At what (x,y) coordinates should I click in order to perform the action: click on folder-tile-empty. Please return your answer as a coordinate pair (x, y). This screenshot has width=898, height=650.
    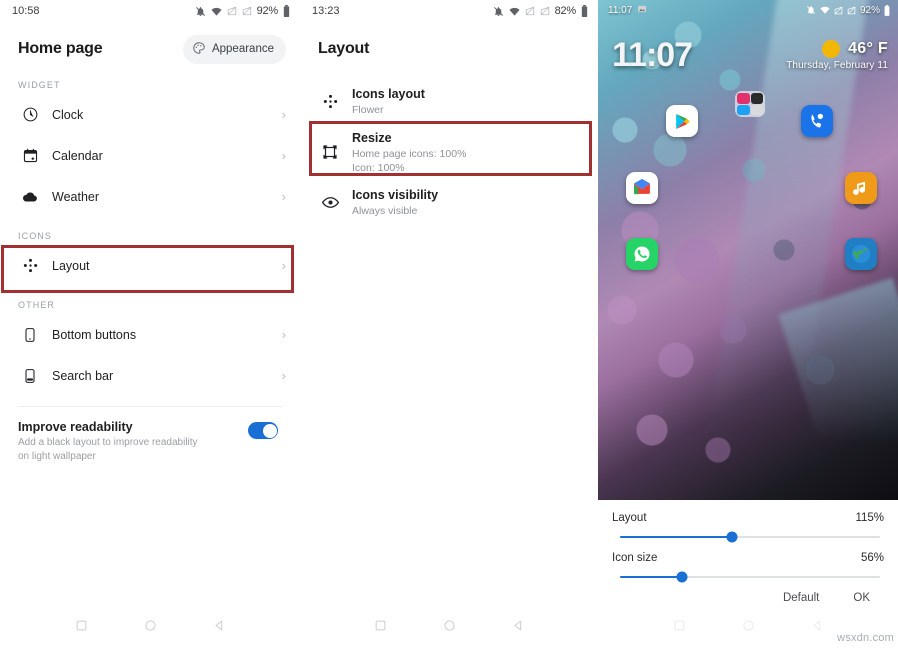
    Looking at the image, I should click on (756, 109).